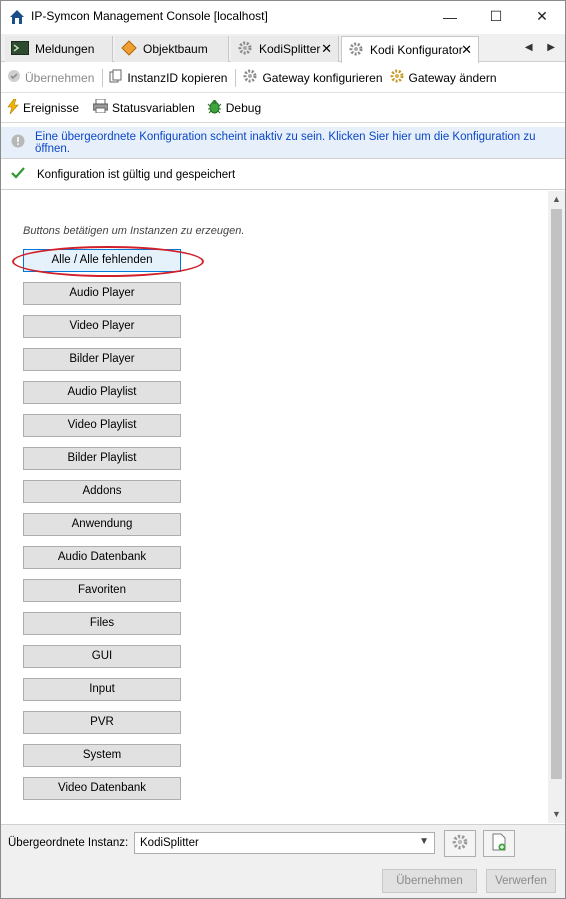  What do you see at coordinates (100, 107) in the screenshot?
I see `printer-icon` at bounding box center [100, 107].